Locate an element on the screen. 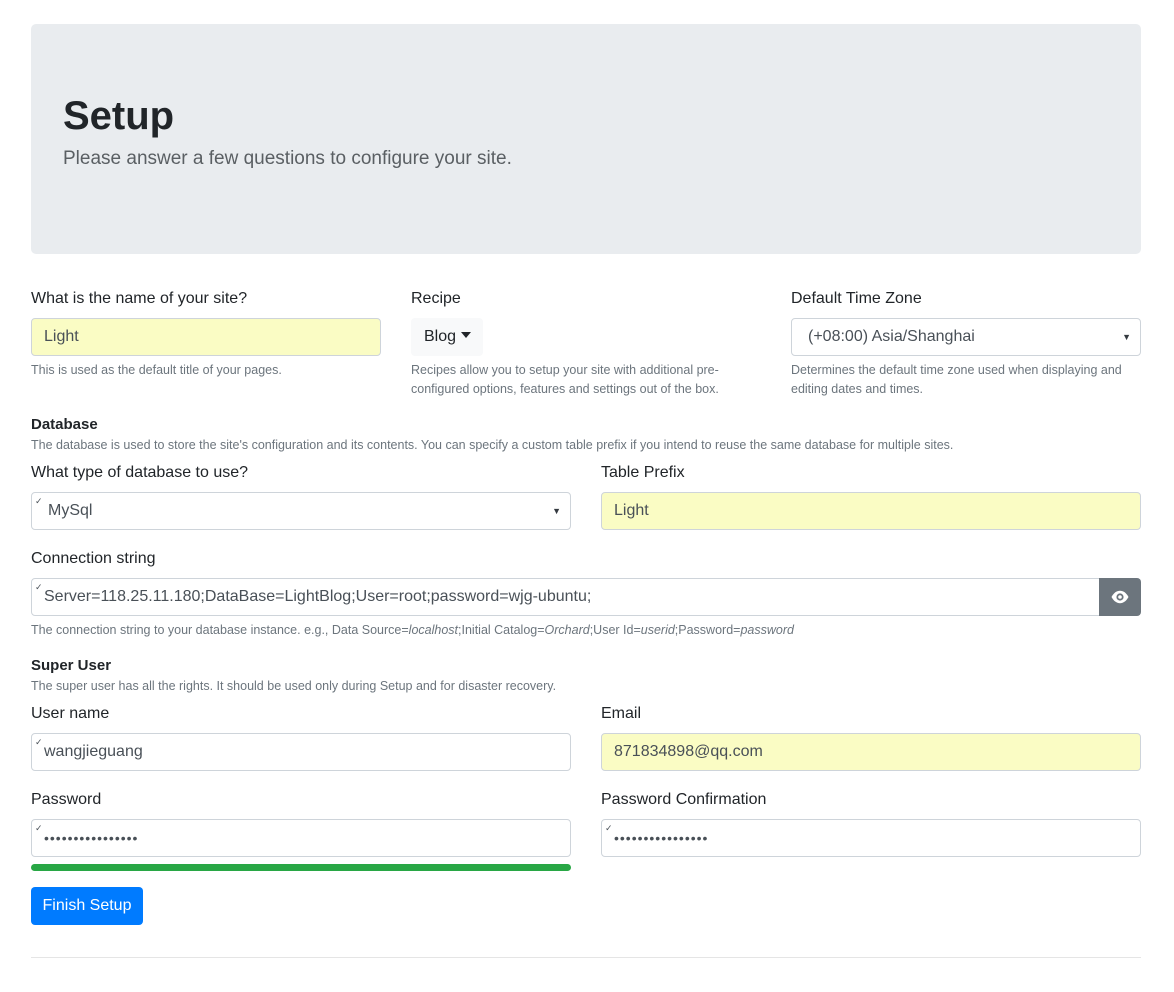 Image resolution: width=1174 pixels, height=992 pixels. recipe-dropdown-button: Blog is located at coordinates (447, 337).